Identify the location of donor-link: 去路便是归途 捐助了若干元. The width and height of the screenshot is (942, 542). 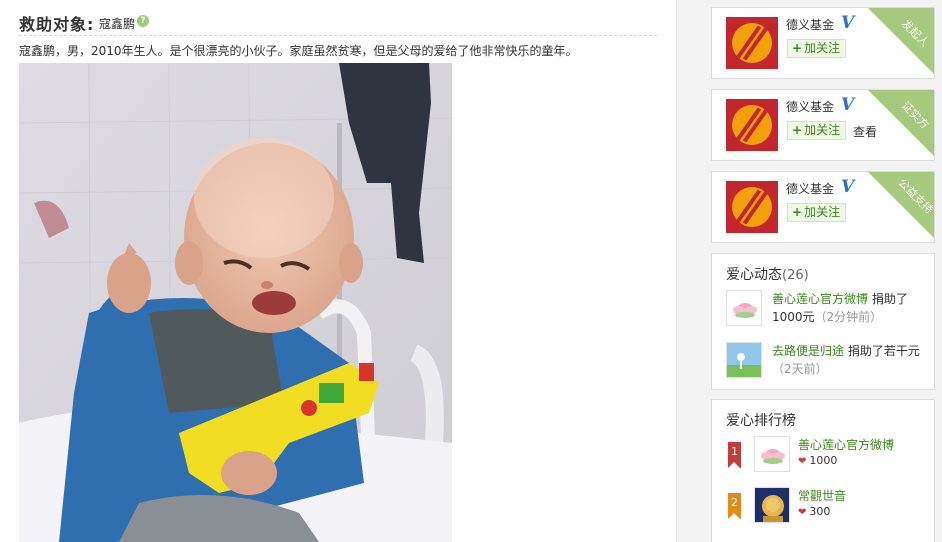
(846, 350).